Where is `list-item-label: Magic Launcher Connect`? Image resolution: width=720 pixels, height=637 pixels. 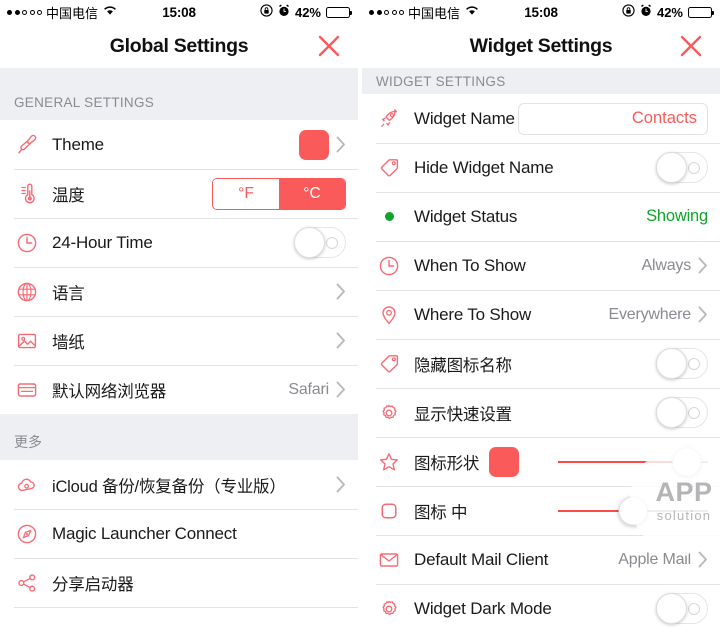 list-item-label: Magic Launcher Connect is located at coordinates (144, 533).